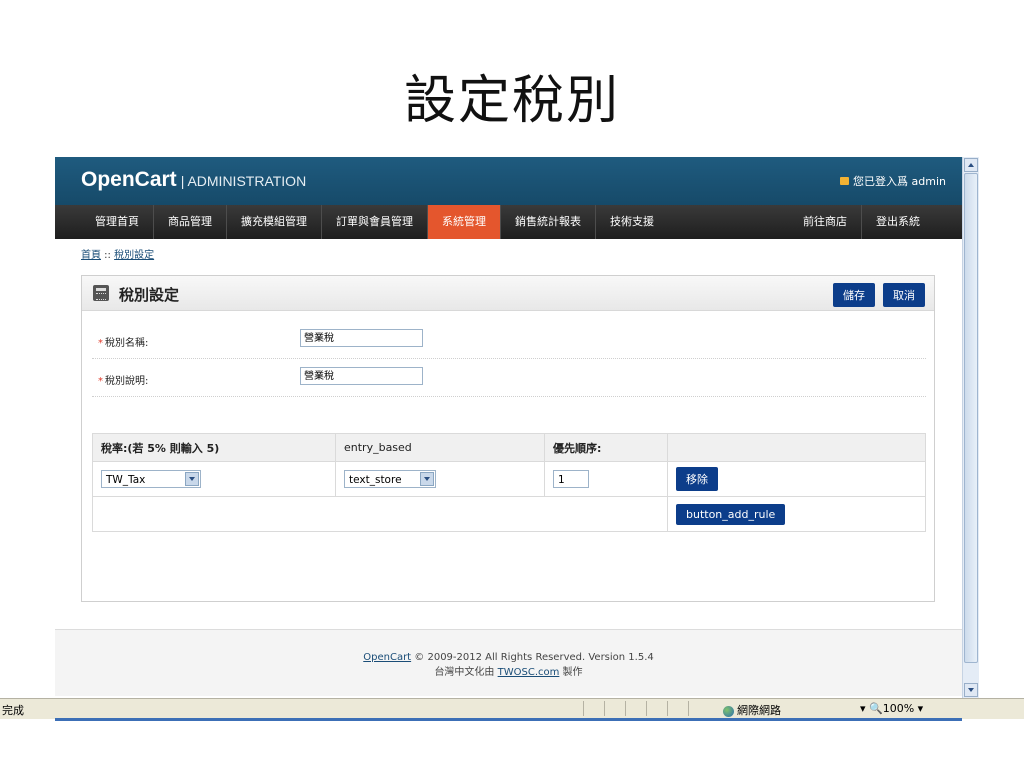 This screenshot has width=1024, height=768. I want to click on footer-localization: 台灣中文化由 TWOSC.com 製作, so click(508, 670).